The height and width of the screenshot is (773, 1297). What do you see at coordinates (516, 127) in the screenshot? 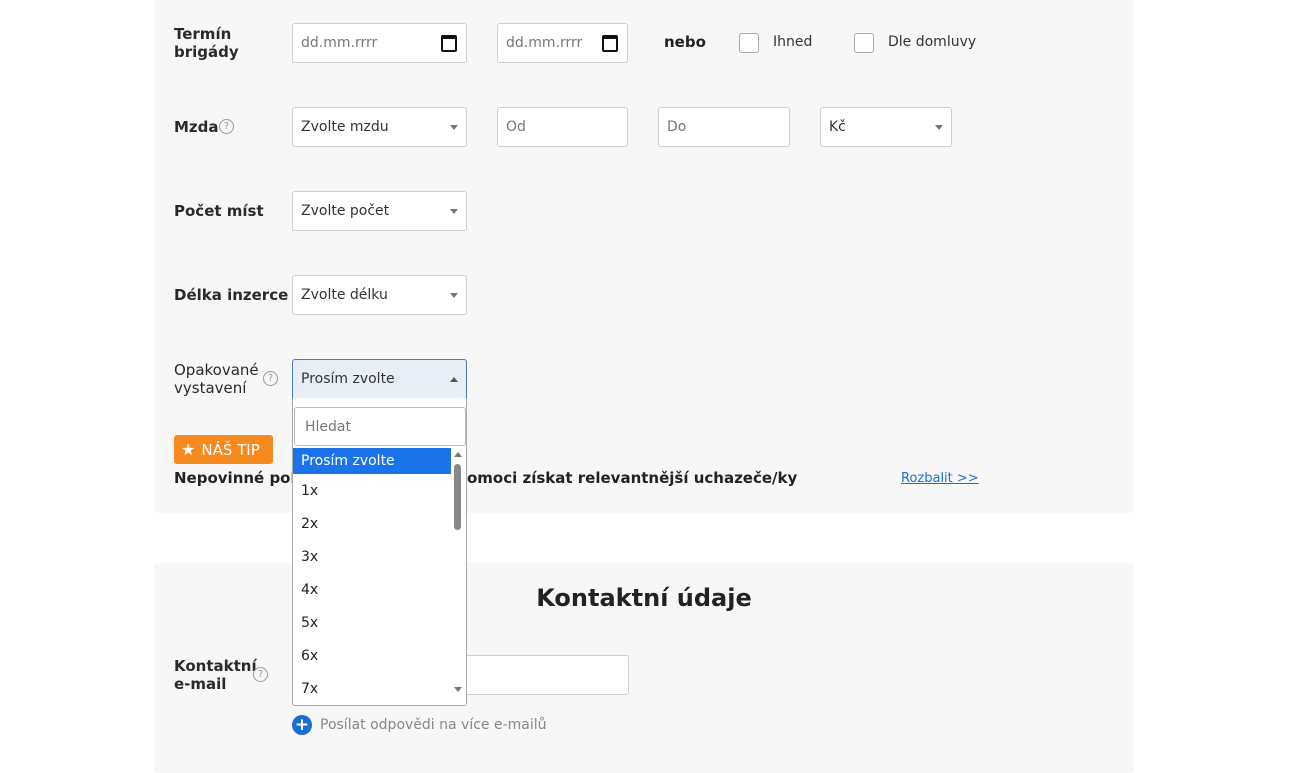
I see `wage-from-placeholder: Od` at bounding box center [516, 127].